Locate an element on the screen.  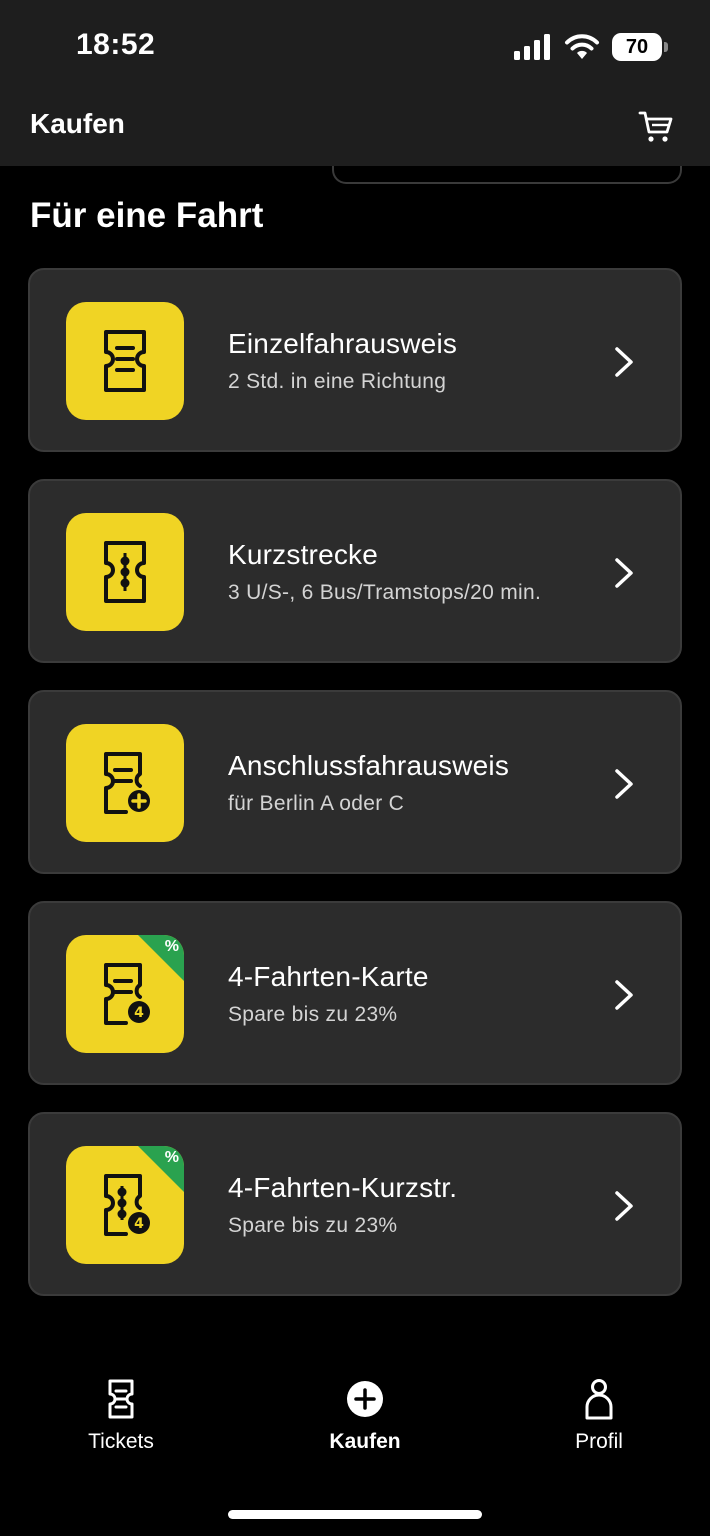
home-indicator is located at coordinates (355, 1514).